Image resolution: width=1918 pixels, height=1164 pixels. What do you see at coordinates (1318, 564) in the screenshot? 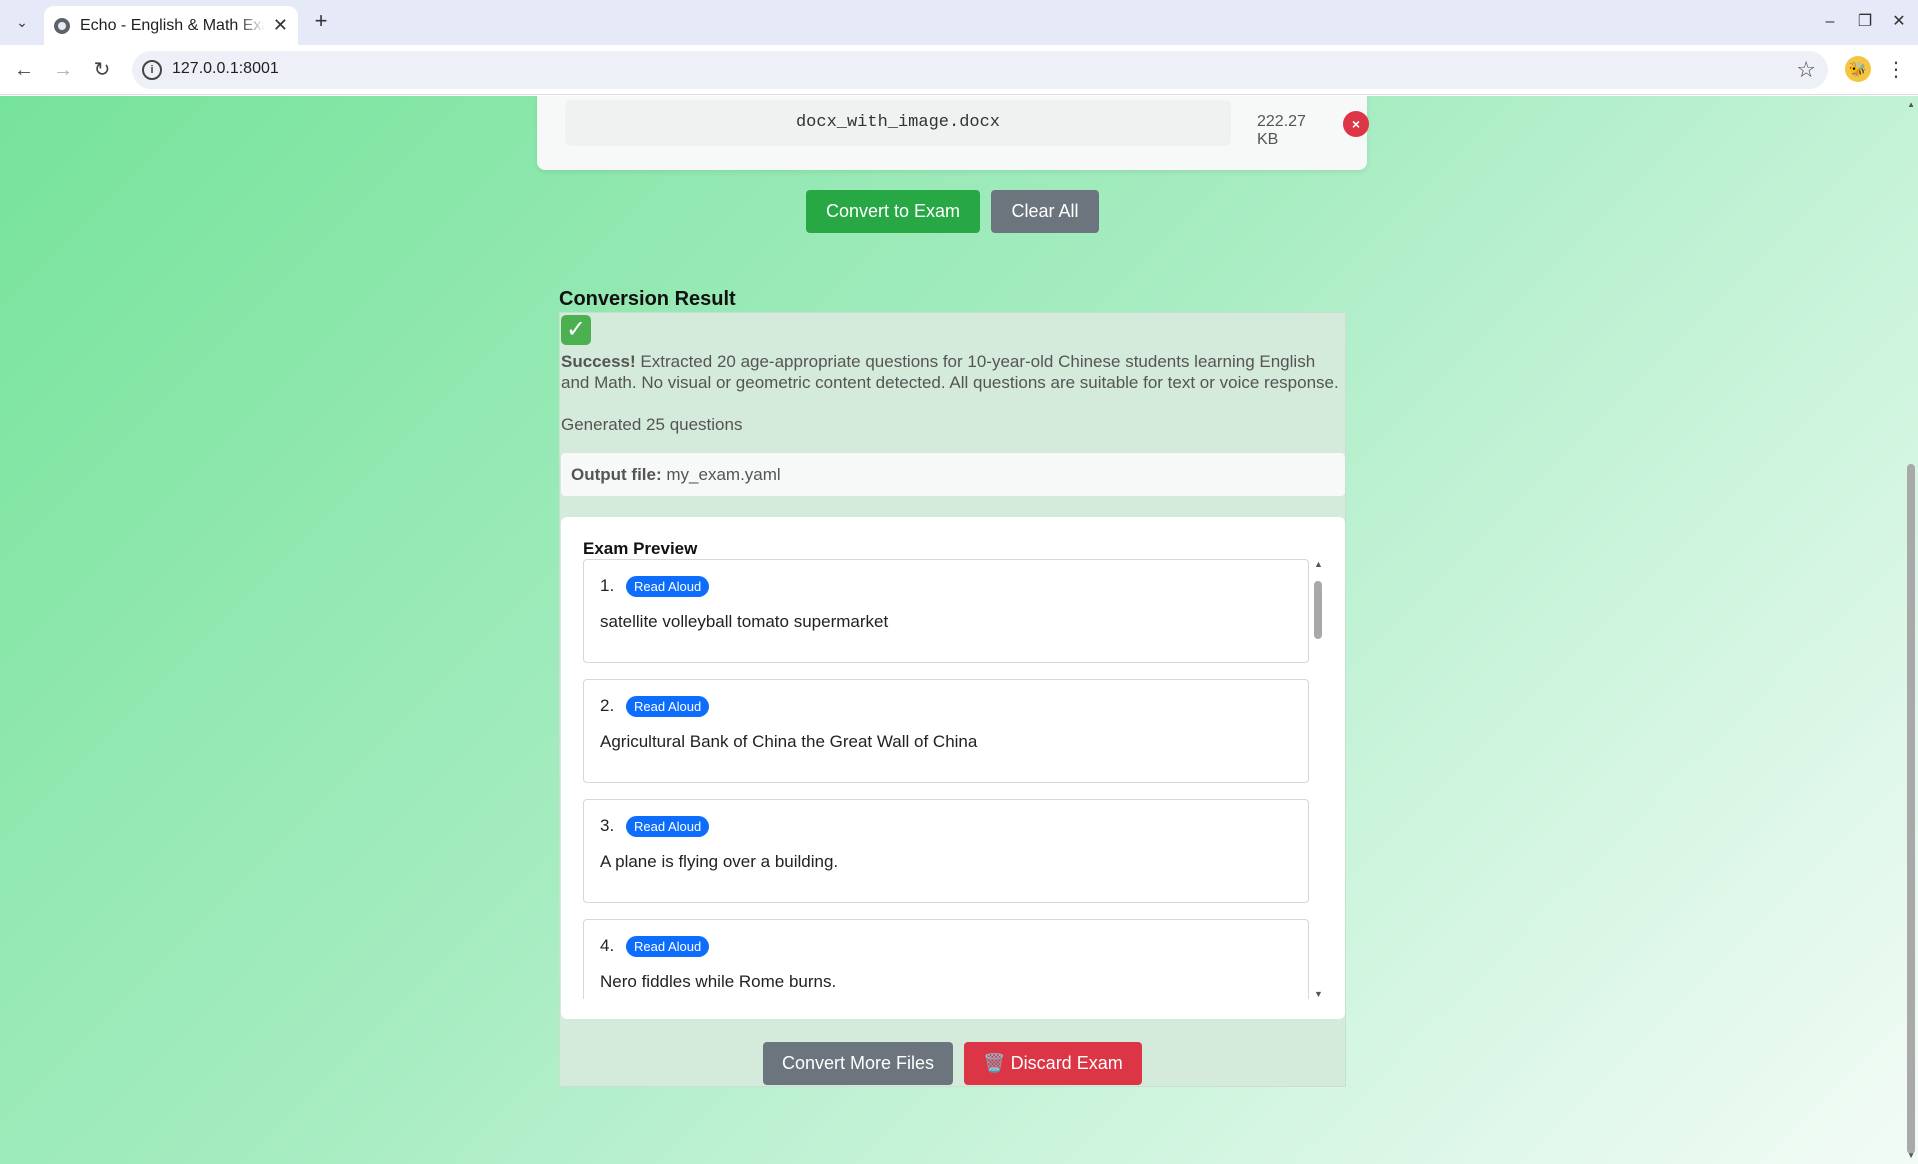
I see `scroll-up-arrow-icon: ▲` at bounding box center [1318, 564].